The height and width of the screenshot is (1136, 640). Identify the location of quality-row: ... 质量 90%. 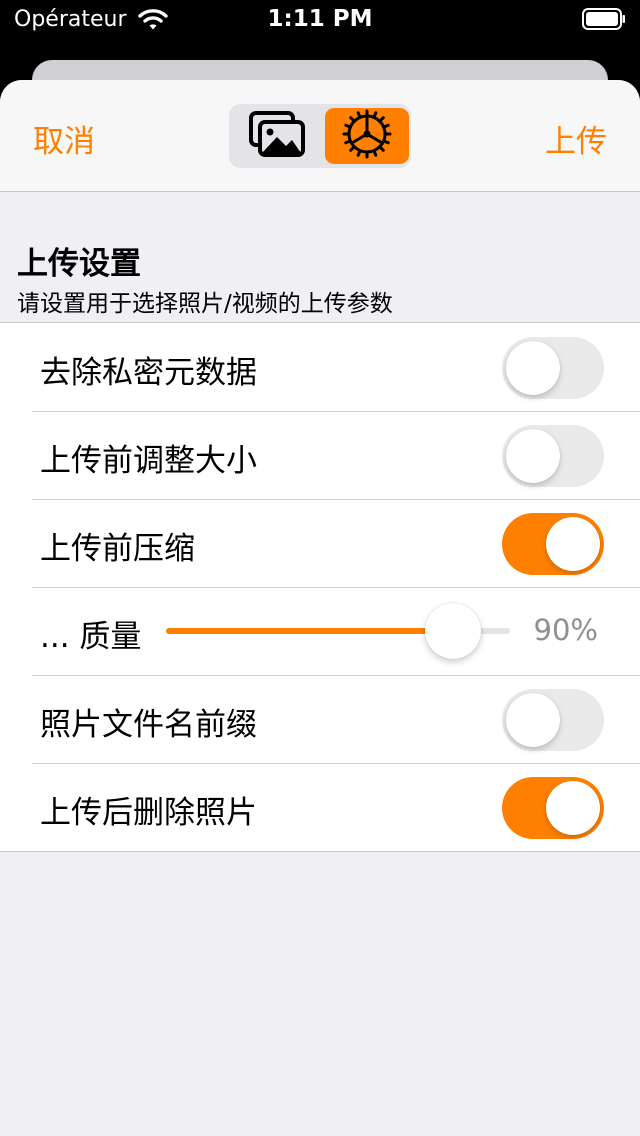
(320, 631).